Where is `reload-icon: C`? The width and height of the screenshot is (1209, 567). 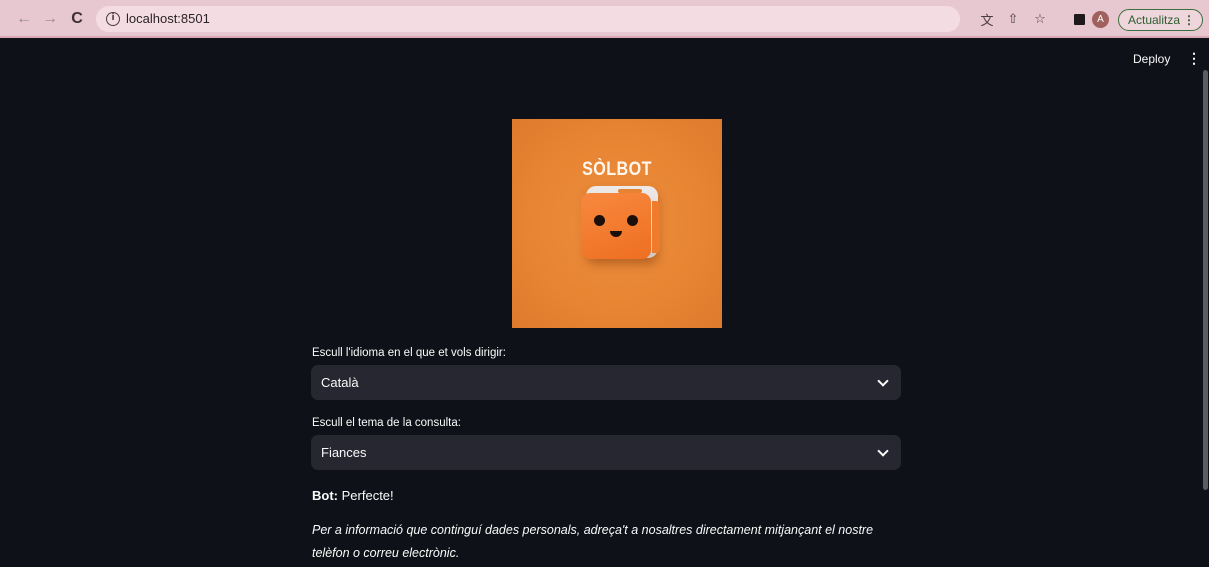 reload-icon: C is located at coordinates (77, 19).